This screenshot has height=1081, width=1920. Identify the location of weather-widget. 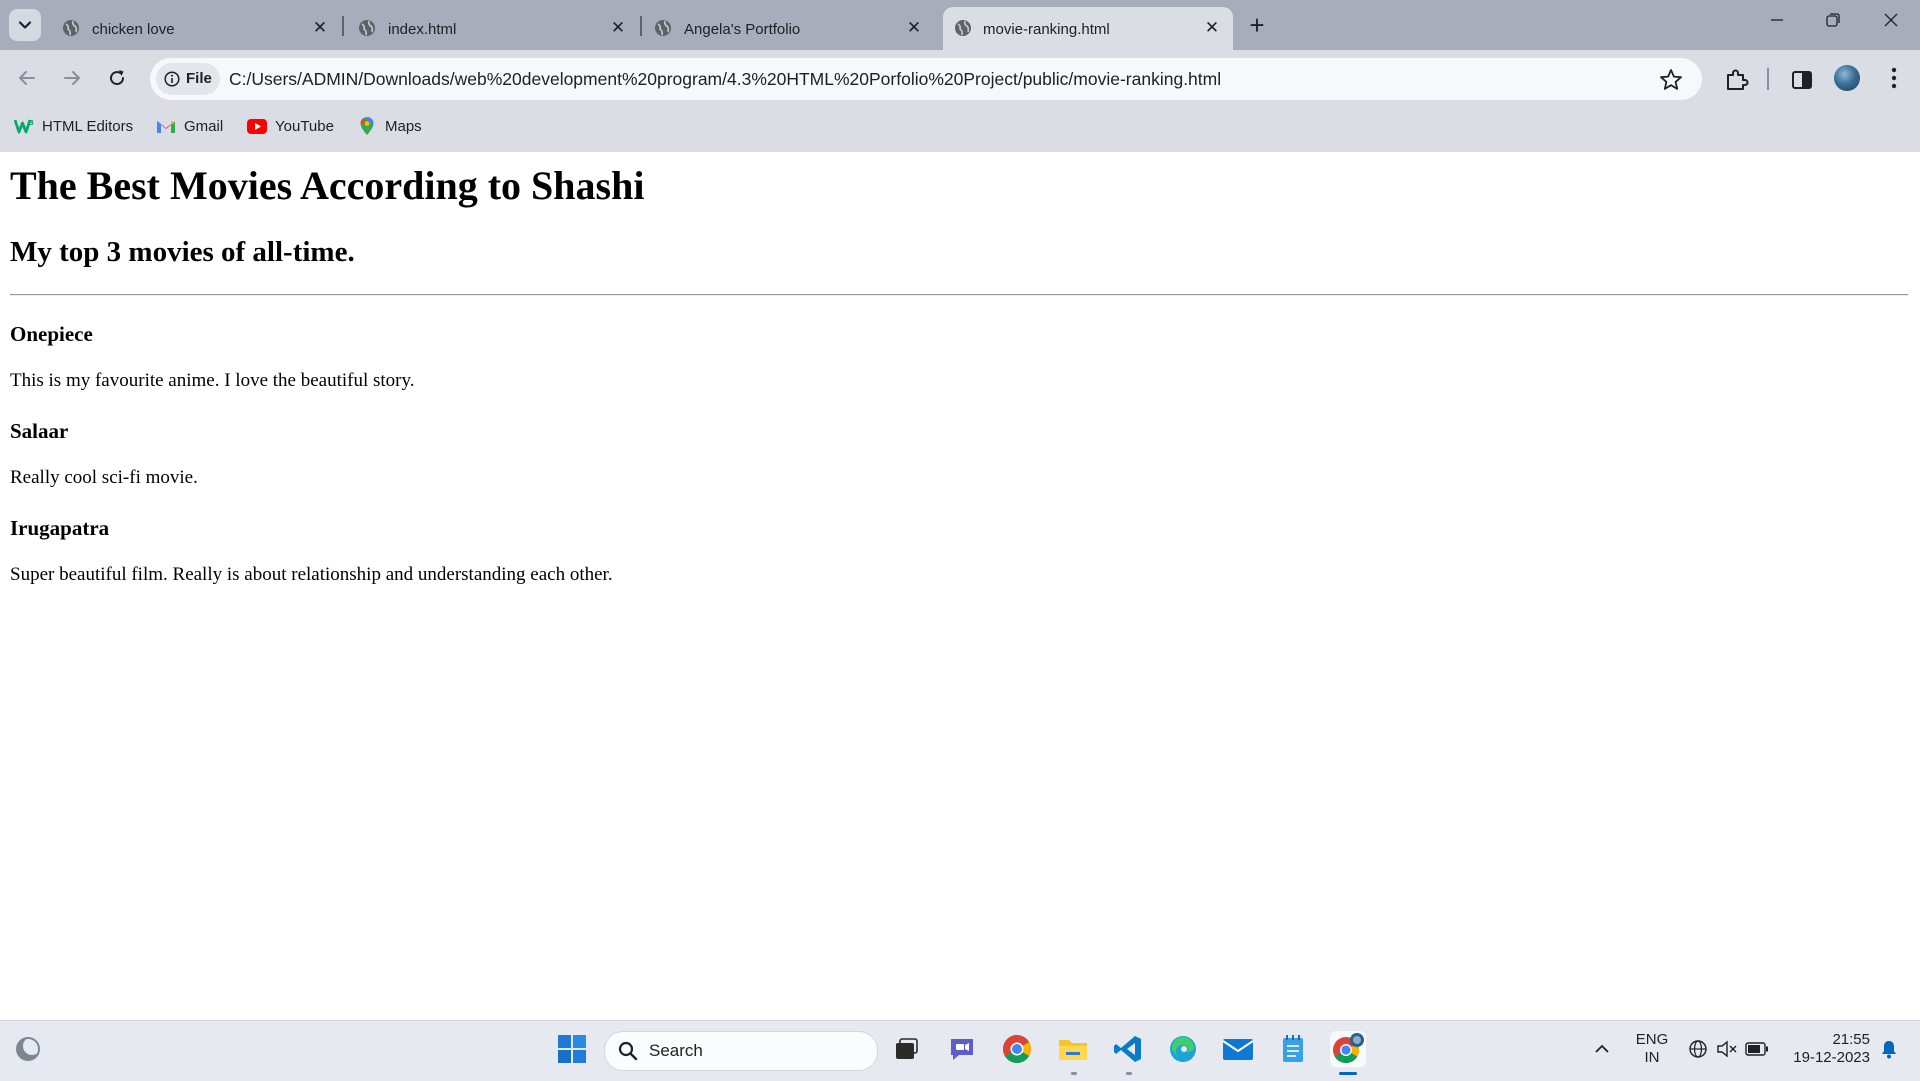
(28, 1049).